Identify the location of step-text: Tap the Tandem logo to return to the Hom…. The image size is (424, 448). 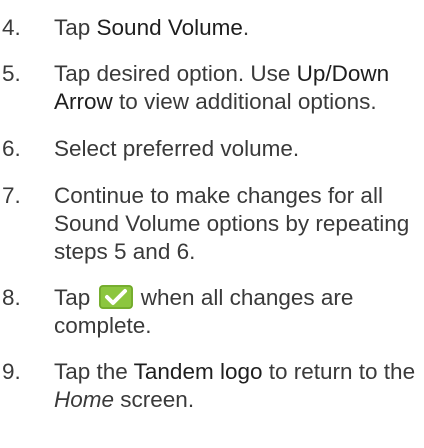
(235, 385).